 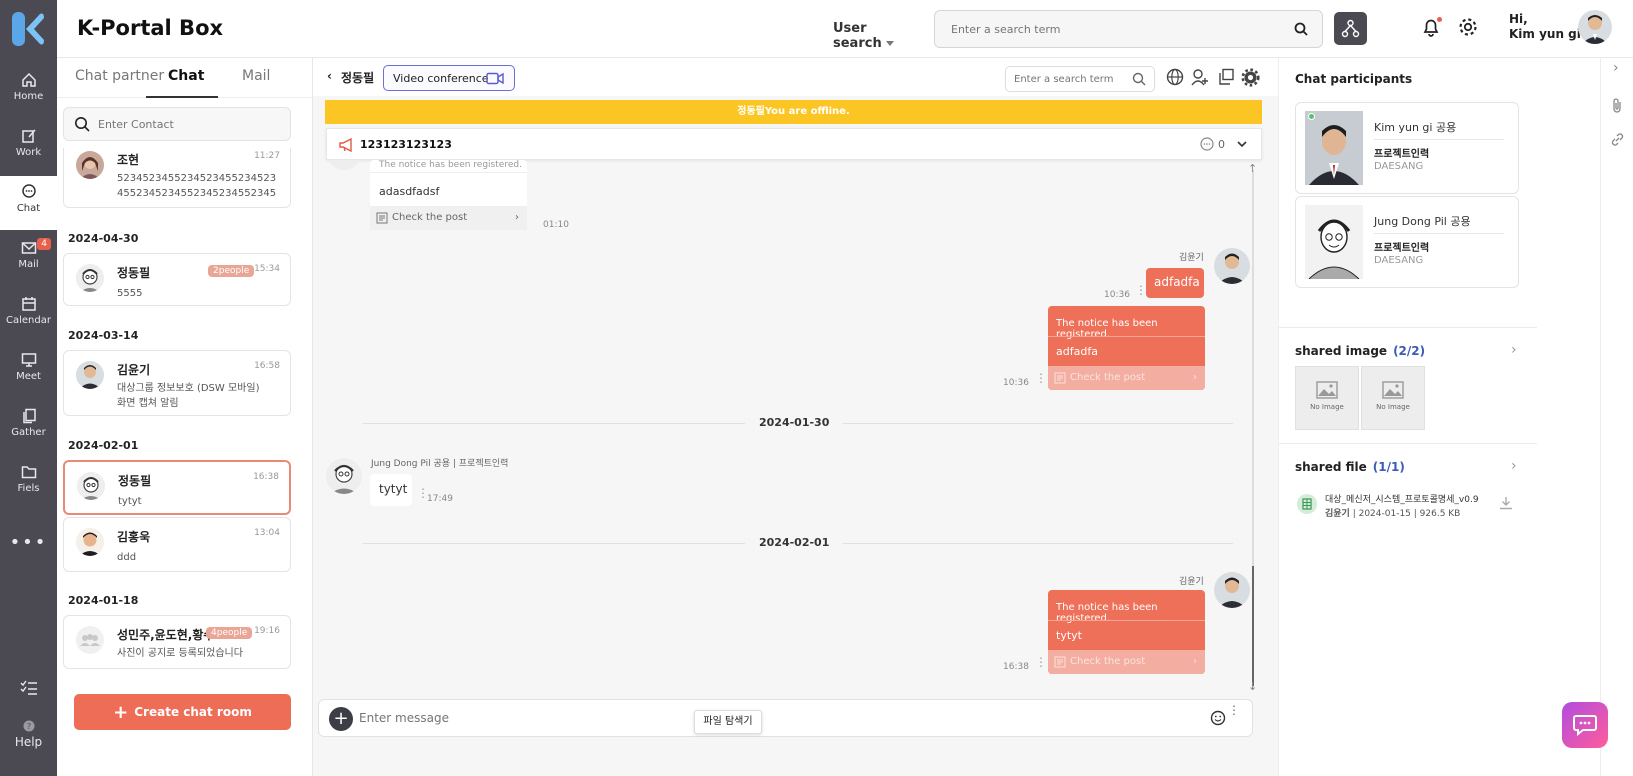 What do you see at coordinates (1242, 144) in the screenshot?
I see `chevron-down-icon` at bounding box center [1242, 144].